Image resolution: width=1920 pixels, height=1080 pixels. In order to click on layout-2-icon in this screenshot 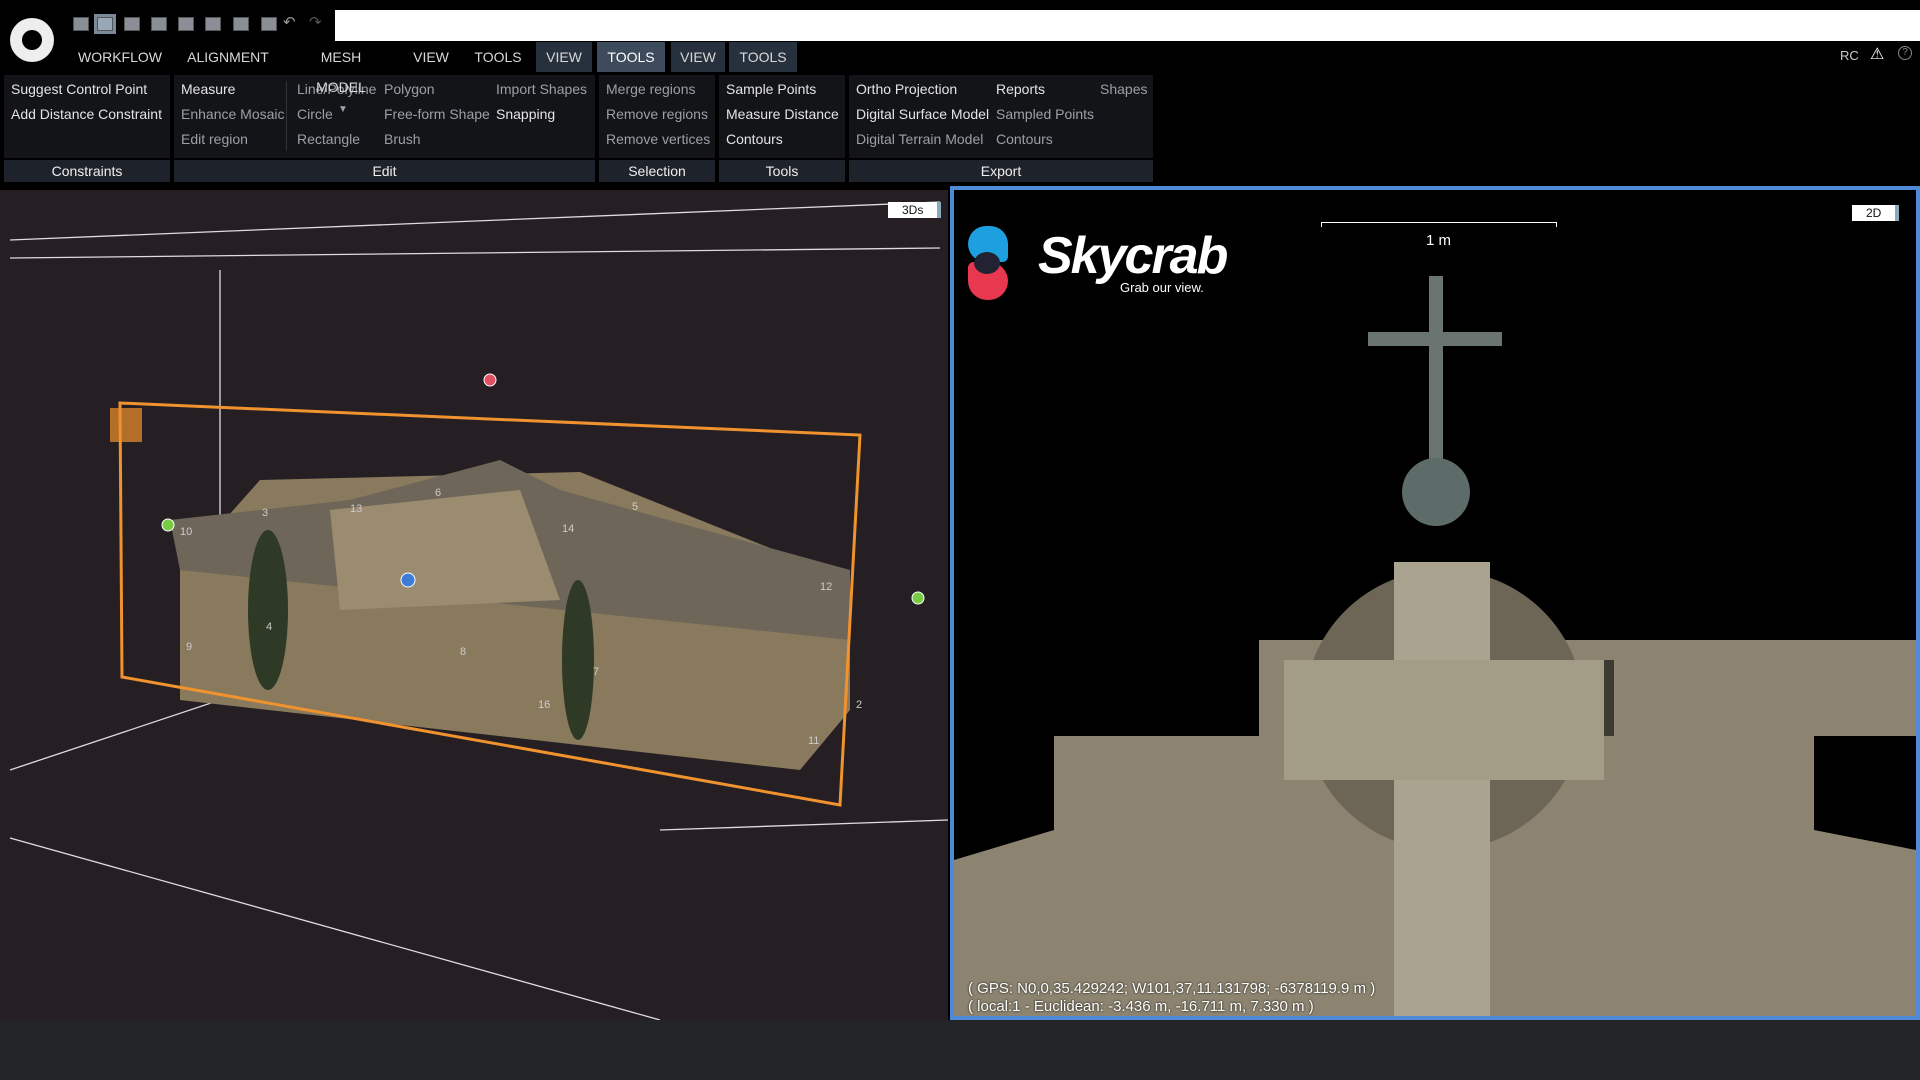, I will do `click(105, 24)`.